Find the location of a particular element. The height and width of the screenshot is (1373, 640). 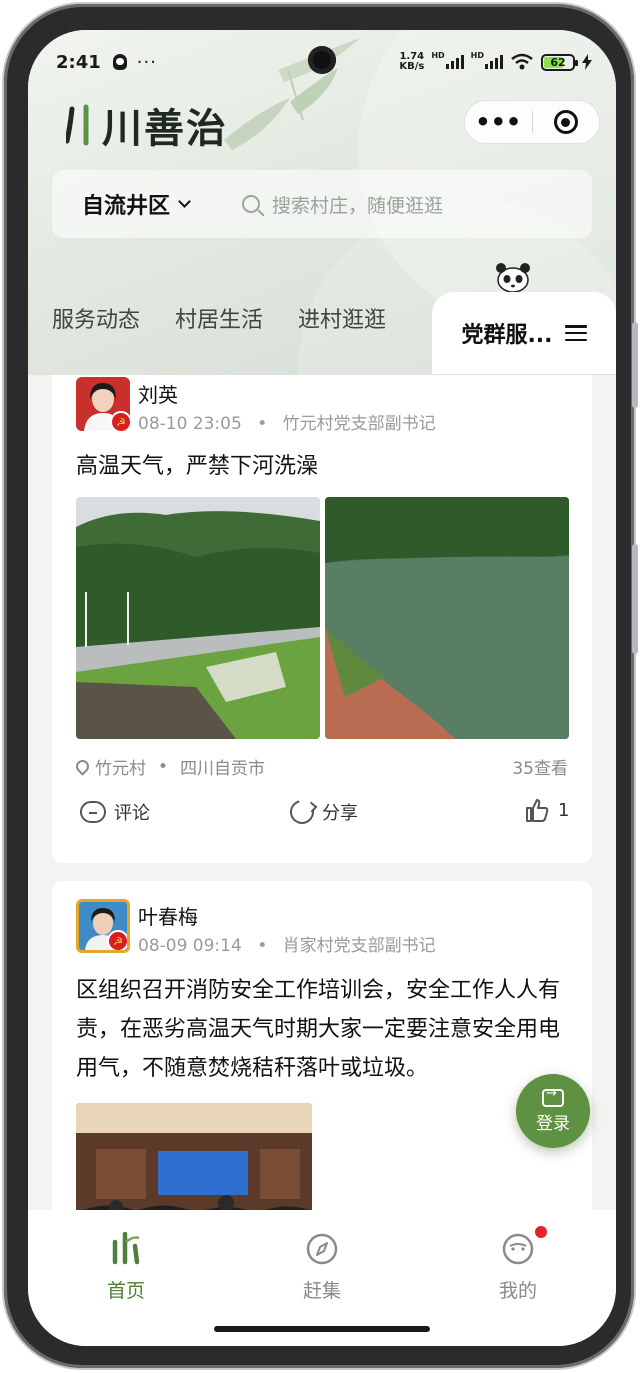

battery-level: 62 is located at coordinates (558, 62).